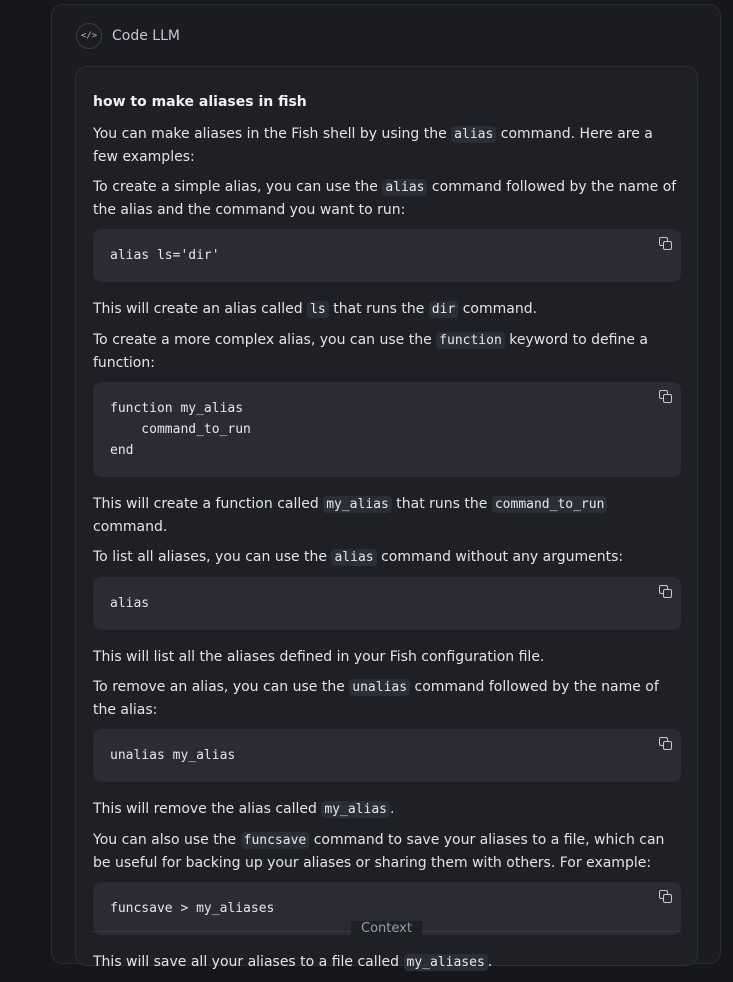 The height and width of the screenshot is (982, 733). I want to click on code-text: funcsave > my_aliases, so click(192, 908).